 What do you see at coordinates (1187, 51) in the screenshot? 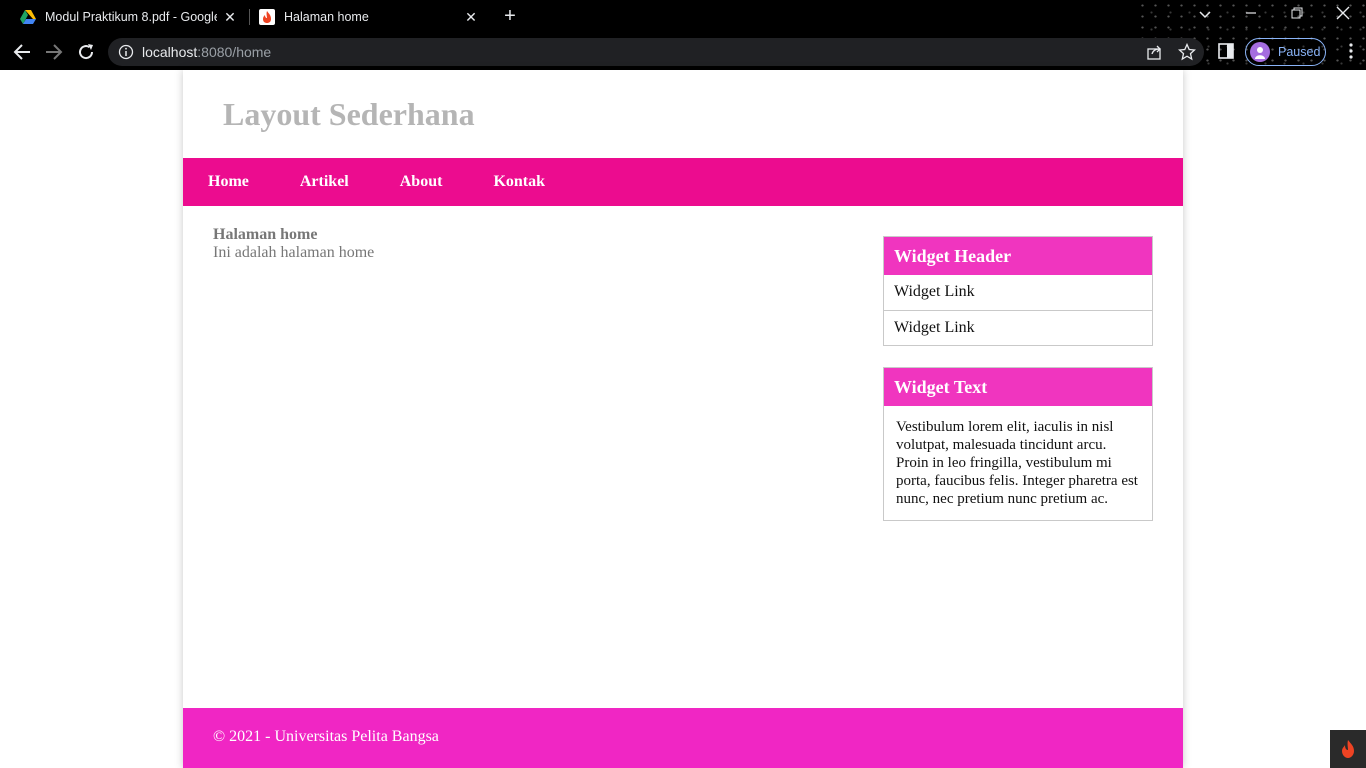
I see `bookmark-star-icon` at bounding box center [1187, 51].